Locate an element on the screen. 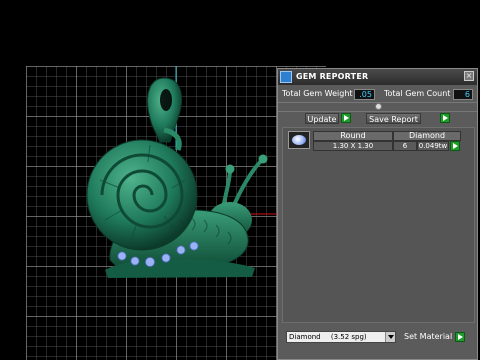 The width and height of the screenshot is (480, 360). total-gem-count-label: Total Gem Count is located at coordinates (417, 93).